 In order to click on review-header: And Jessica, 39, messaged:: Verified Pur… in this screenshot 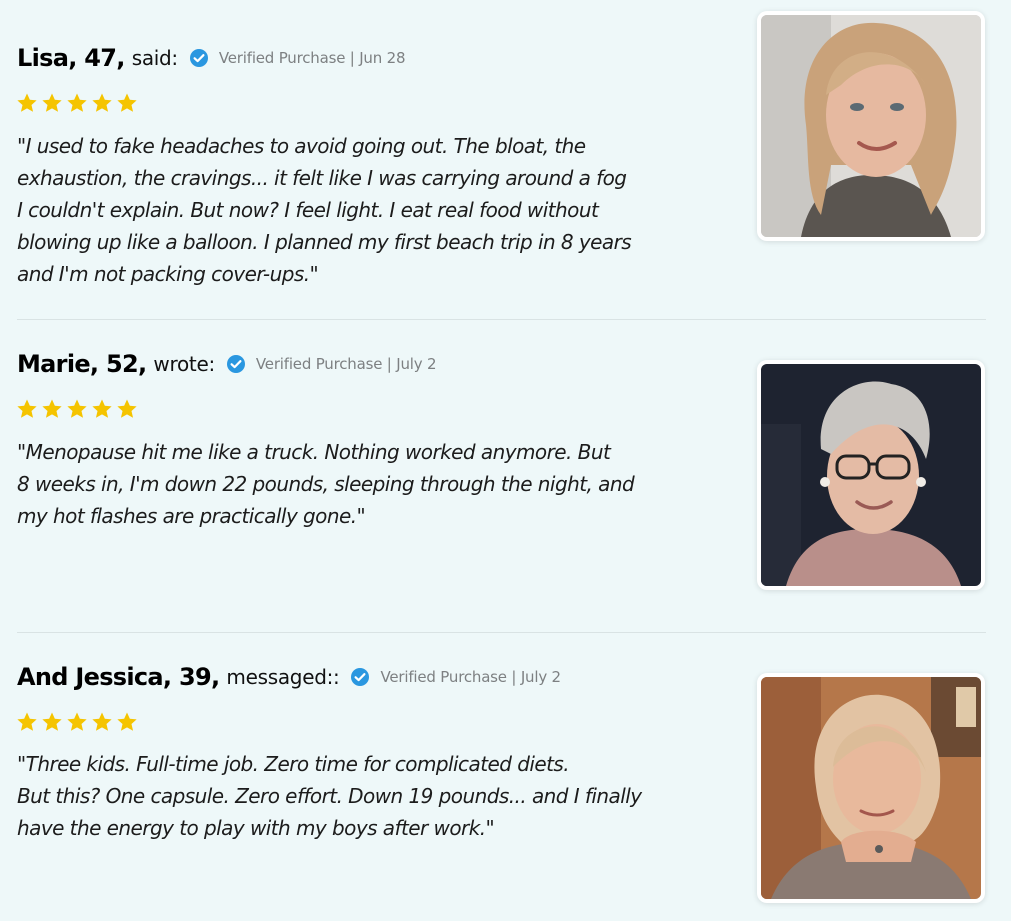, I will do `click(289, 677)`.